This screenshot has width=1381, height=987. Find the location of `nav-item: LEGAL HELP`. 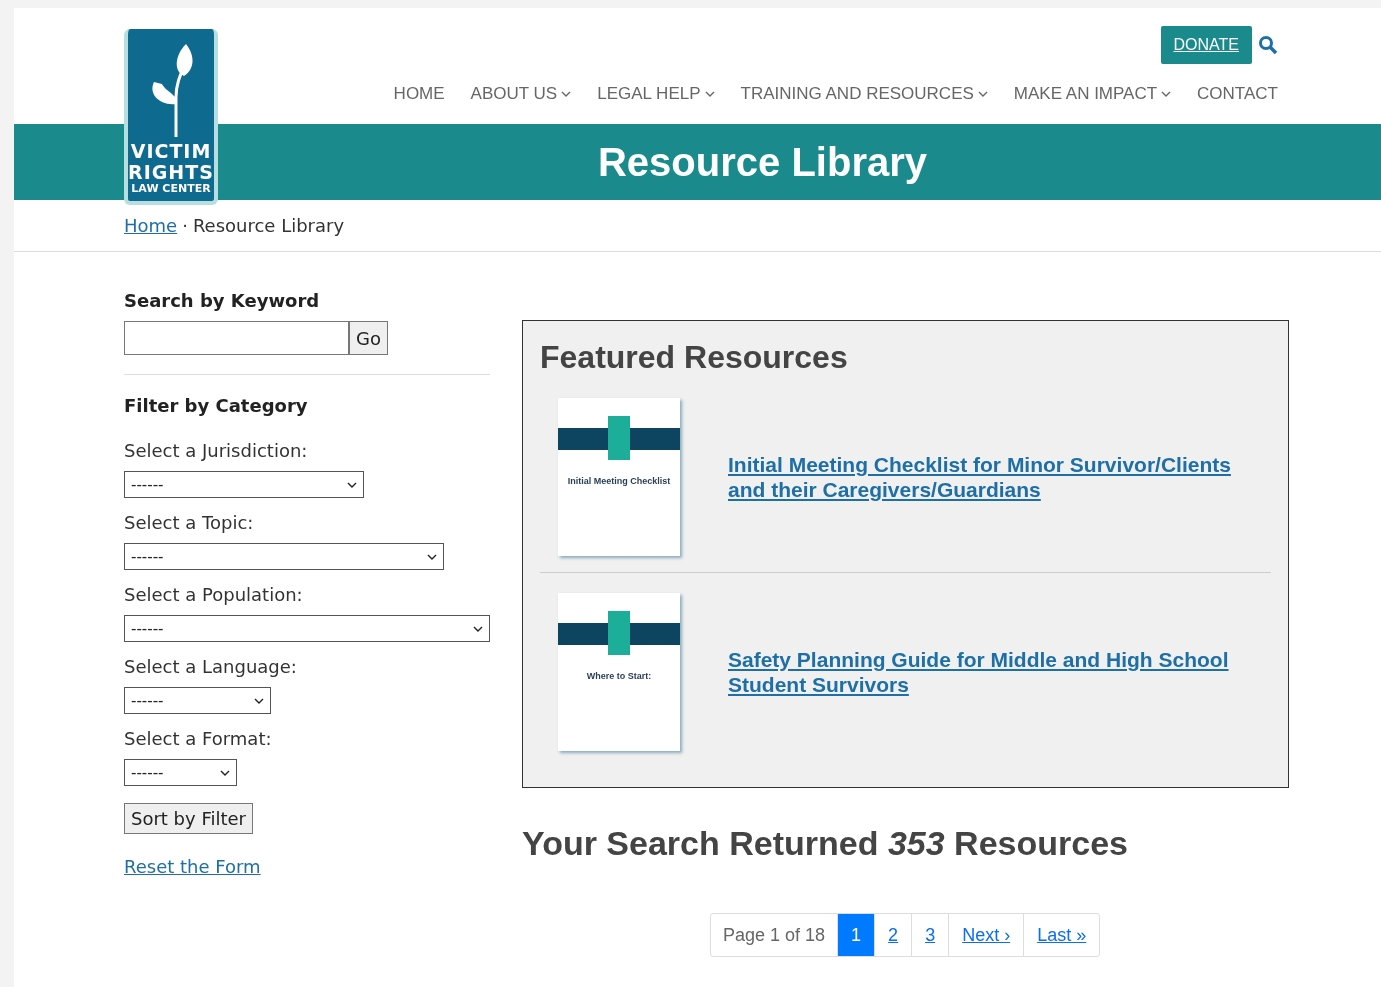

nav-item: LEGAL HELP is located at coordinates (656, 94).